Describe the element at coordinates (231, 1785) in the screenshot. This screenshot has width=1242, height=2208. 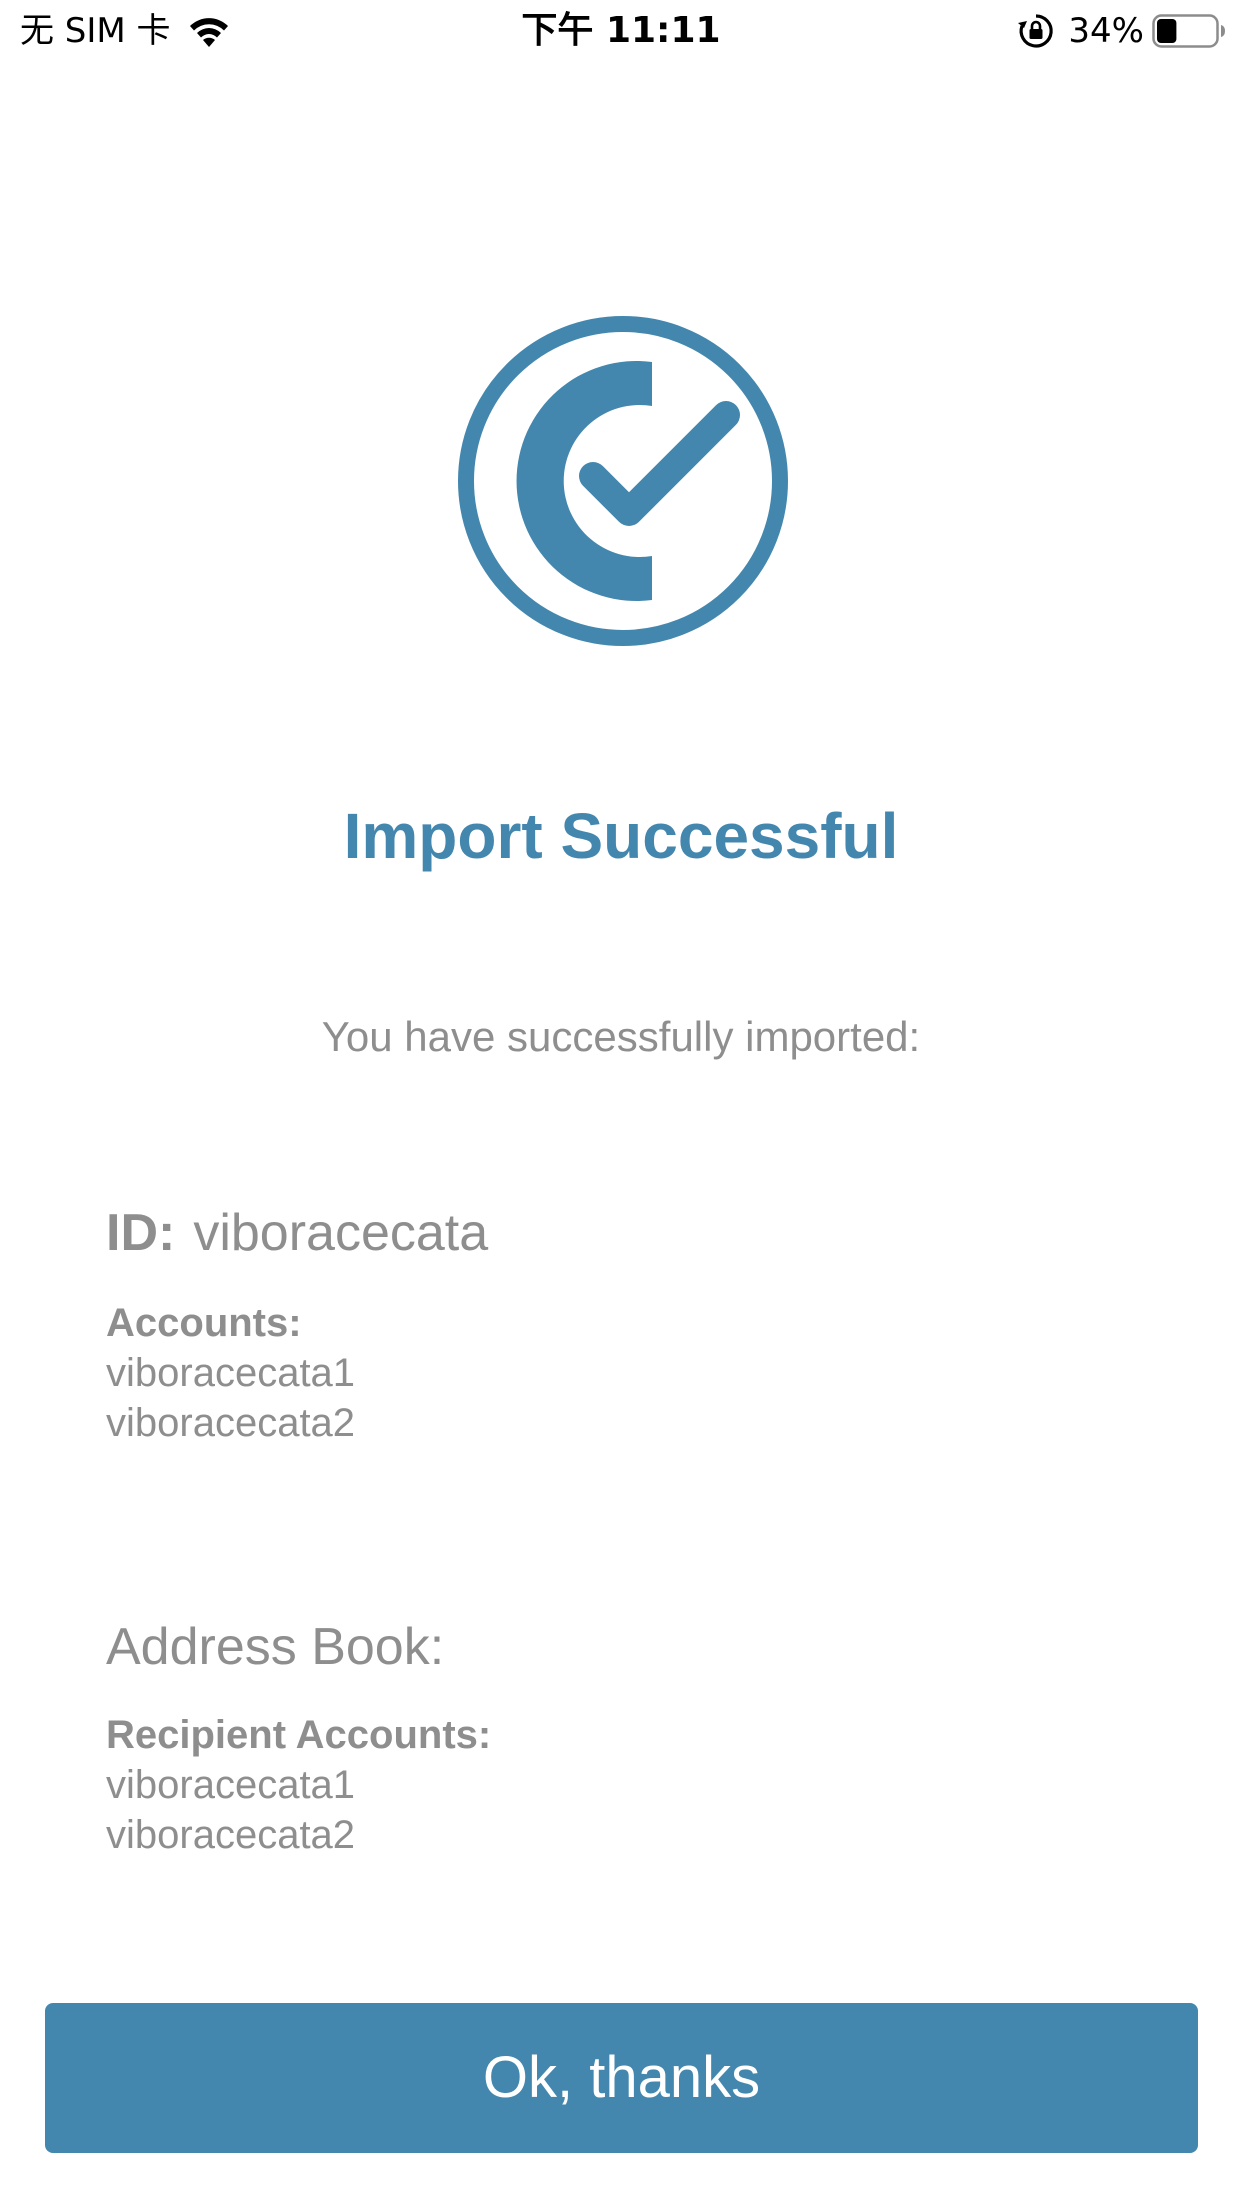
I see `recipient-item: viboracecata1` at that location.